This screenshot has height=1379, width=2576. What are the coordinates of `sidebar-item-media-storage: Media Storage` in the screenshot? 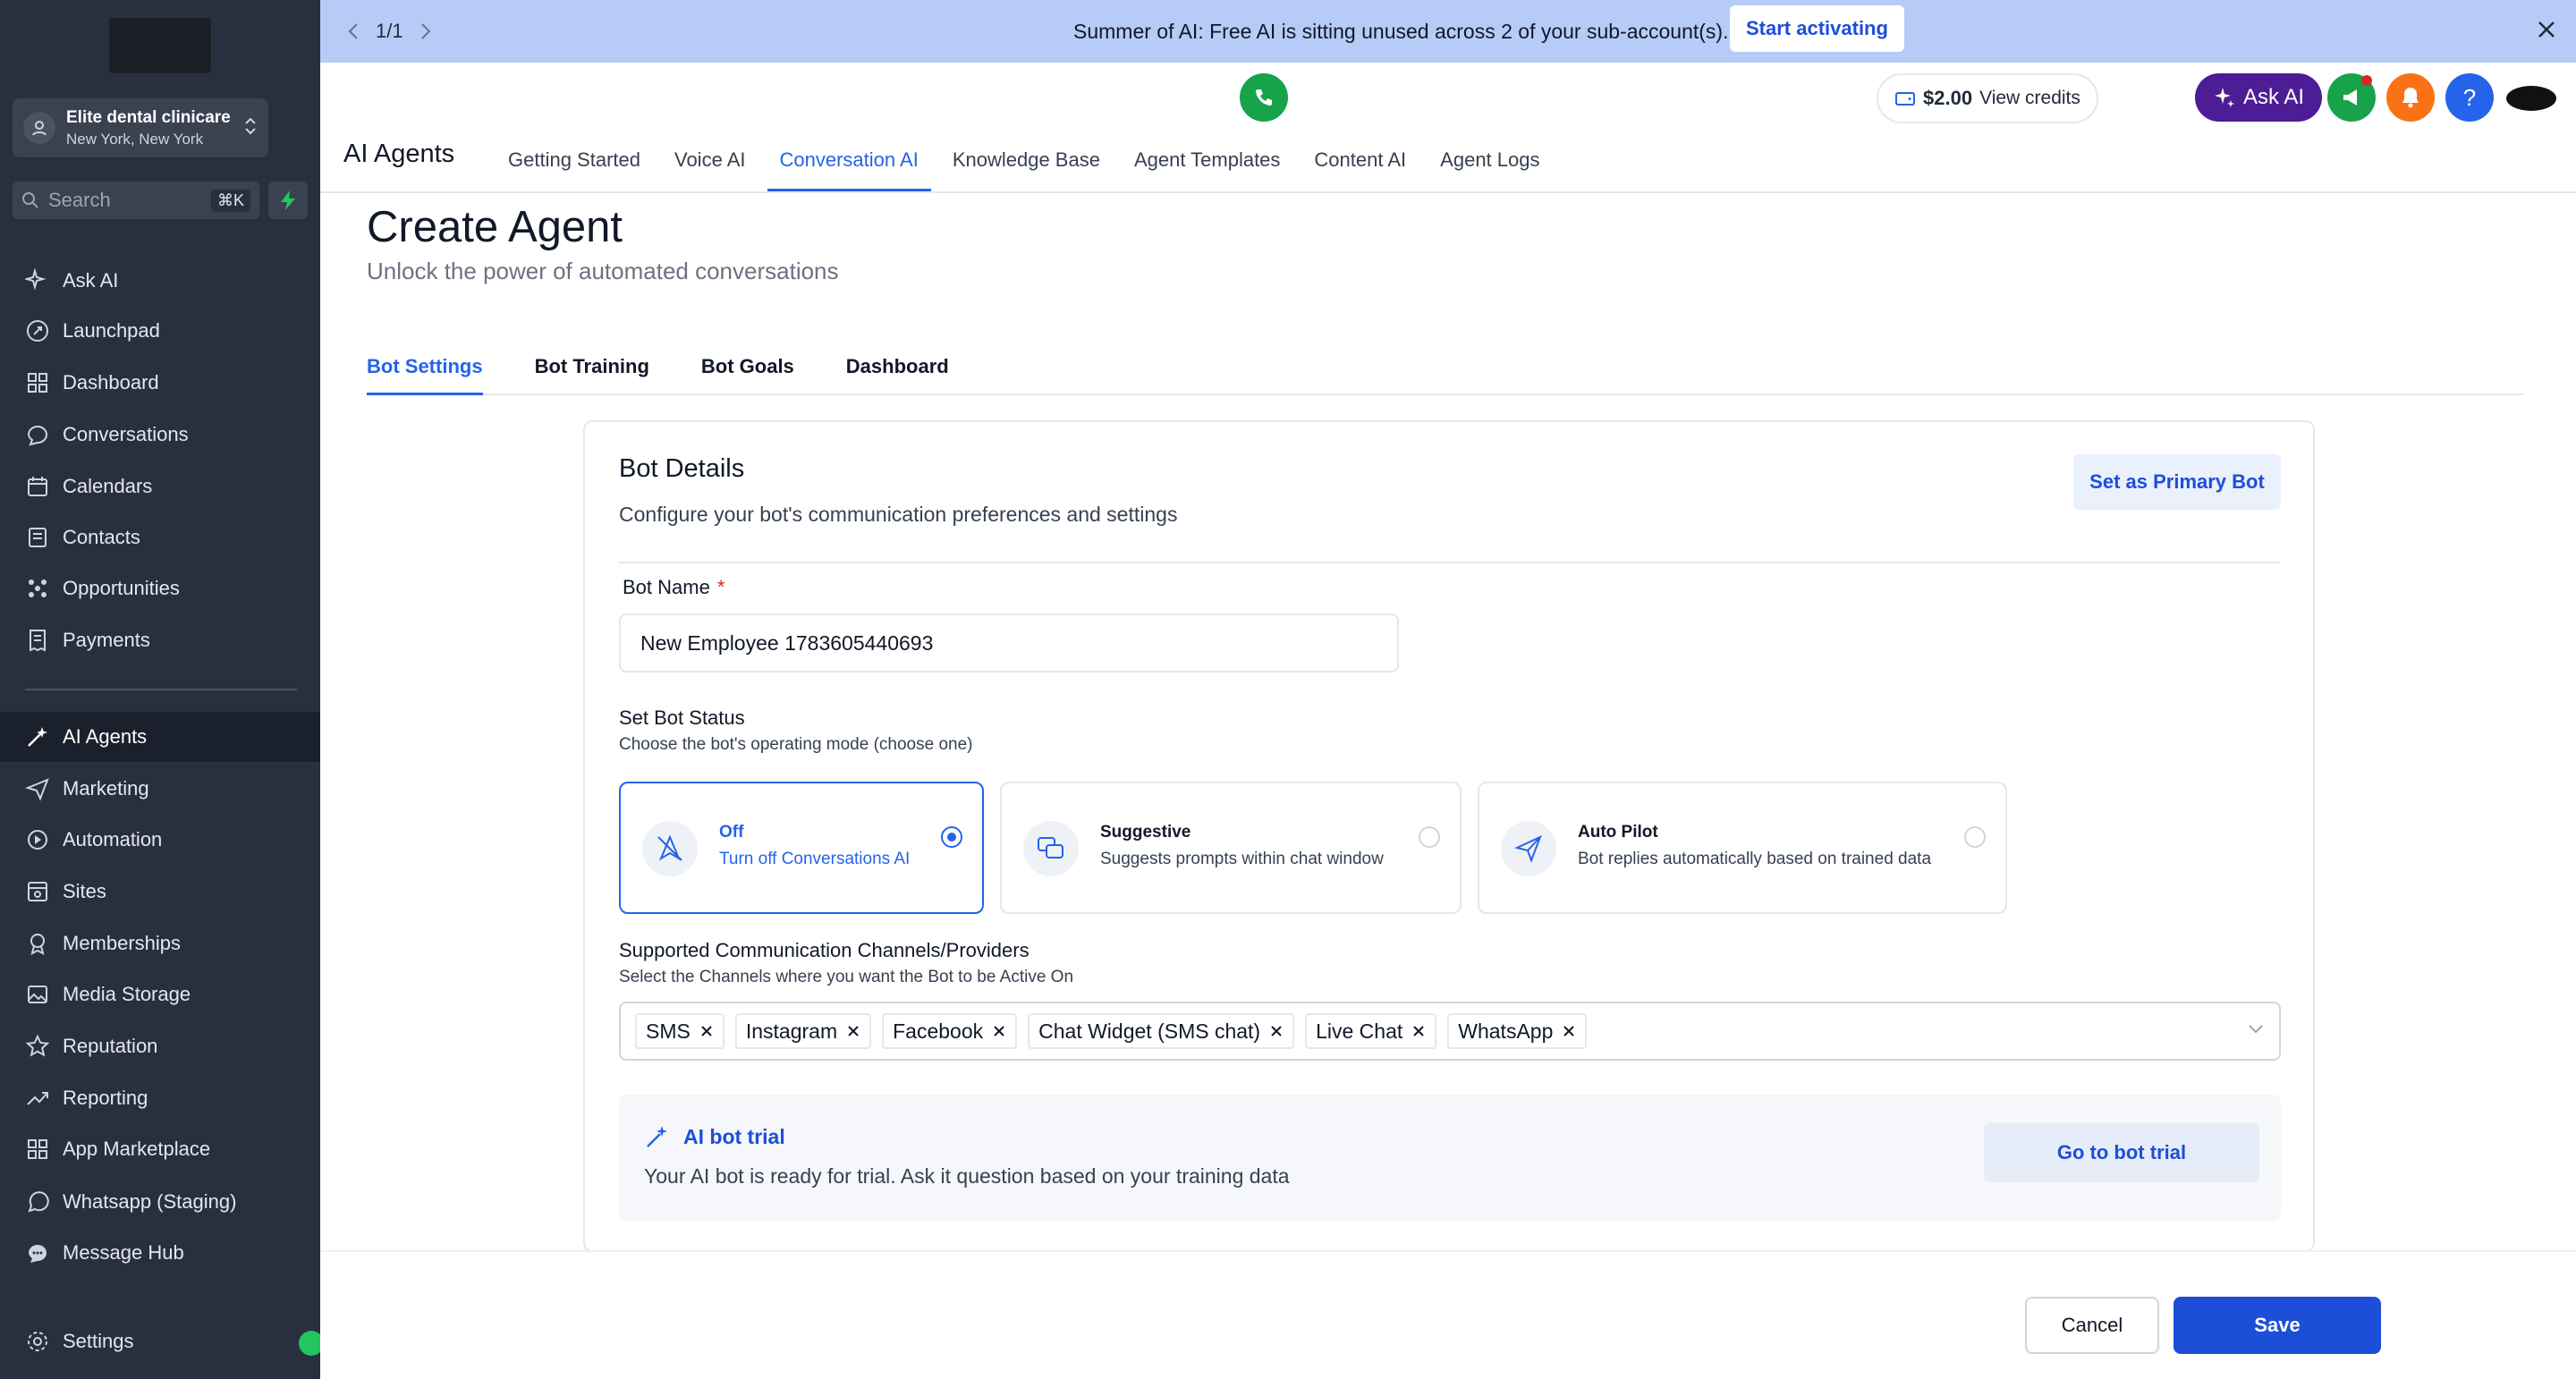 It's located at (160, 994).